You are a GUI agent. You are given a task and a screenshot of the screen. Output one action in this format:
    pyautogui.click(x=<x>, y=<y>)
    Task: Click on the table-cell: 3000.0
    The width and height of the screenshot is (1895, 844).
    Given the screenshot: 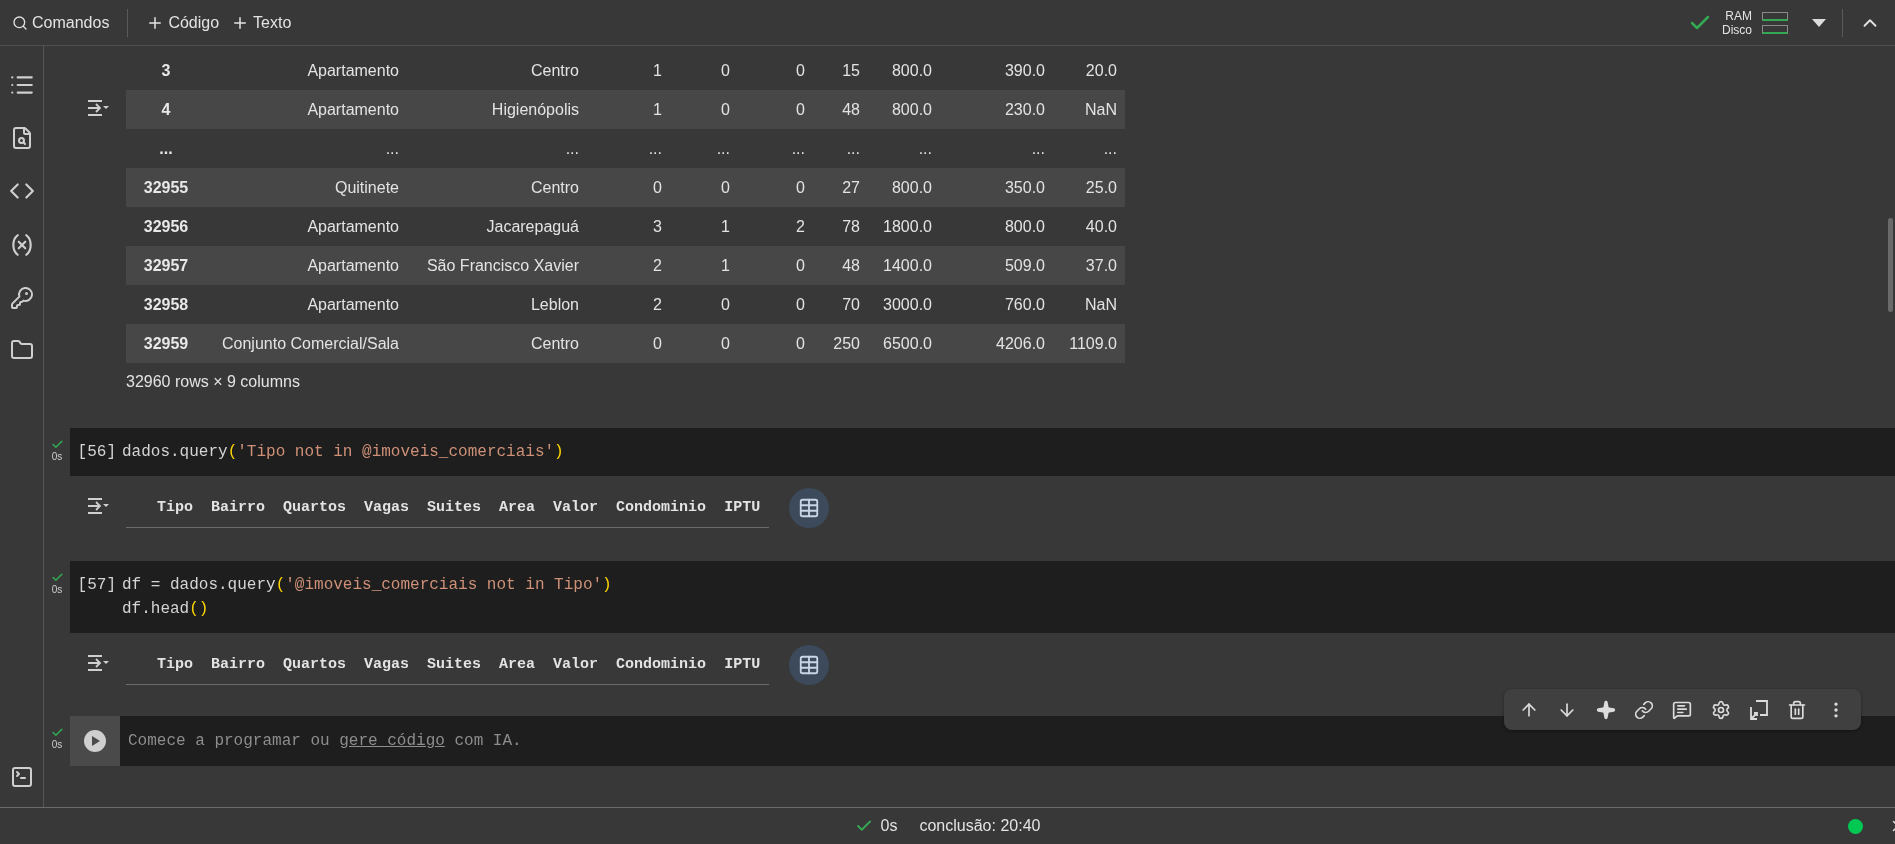 What is the action you would take?
    pyautogui.click(x=904, y=304)
    